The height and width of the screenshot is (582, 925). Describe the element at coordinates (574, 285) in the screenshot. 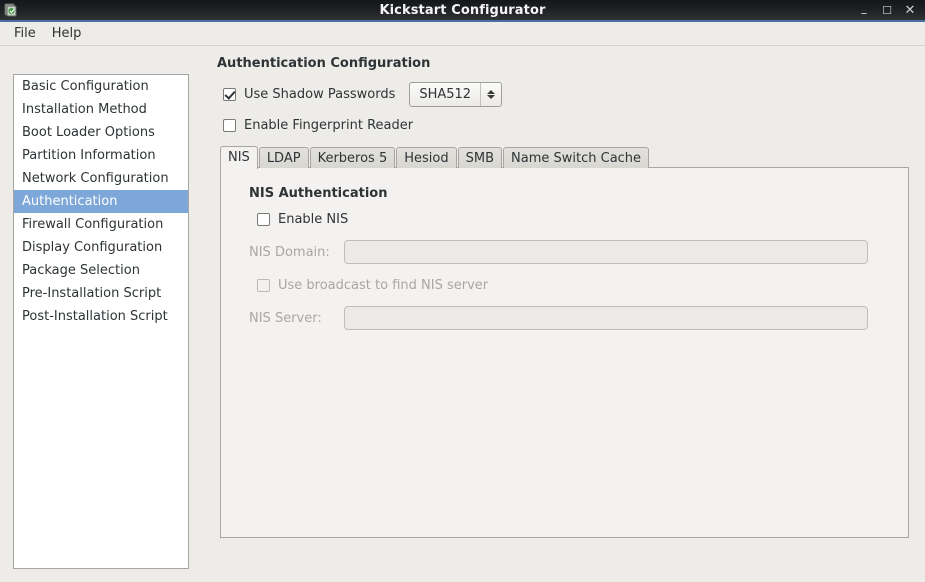

I see `nis-broadcast-row: Use broadcast to find NIS server` at that location.